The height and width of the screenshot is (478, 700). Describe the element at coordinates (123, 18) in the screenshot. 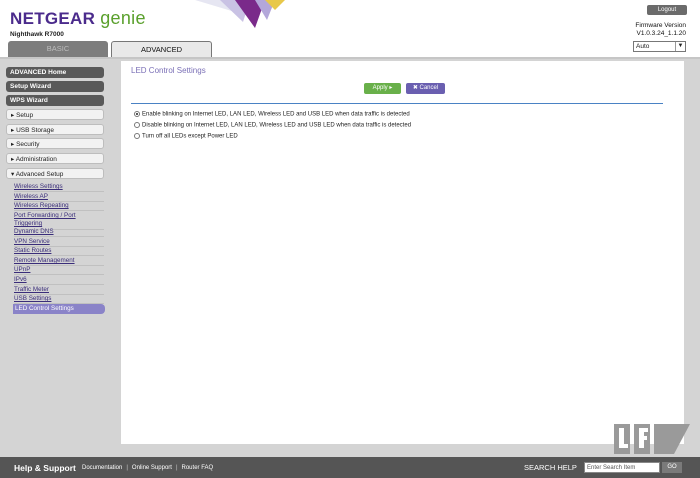

I see `brand-genie: genie` at that location.